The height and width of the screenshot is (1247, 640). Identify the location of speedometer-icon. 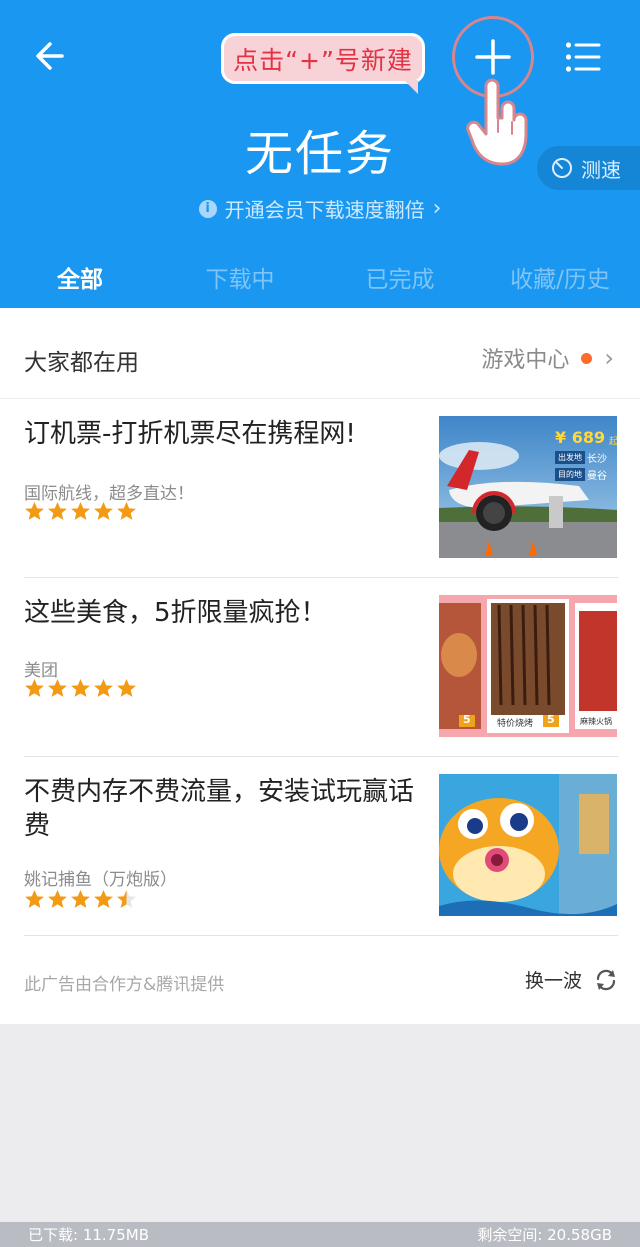
(562, 168).